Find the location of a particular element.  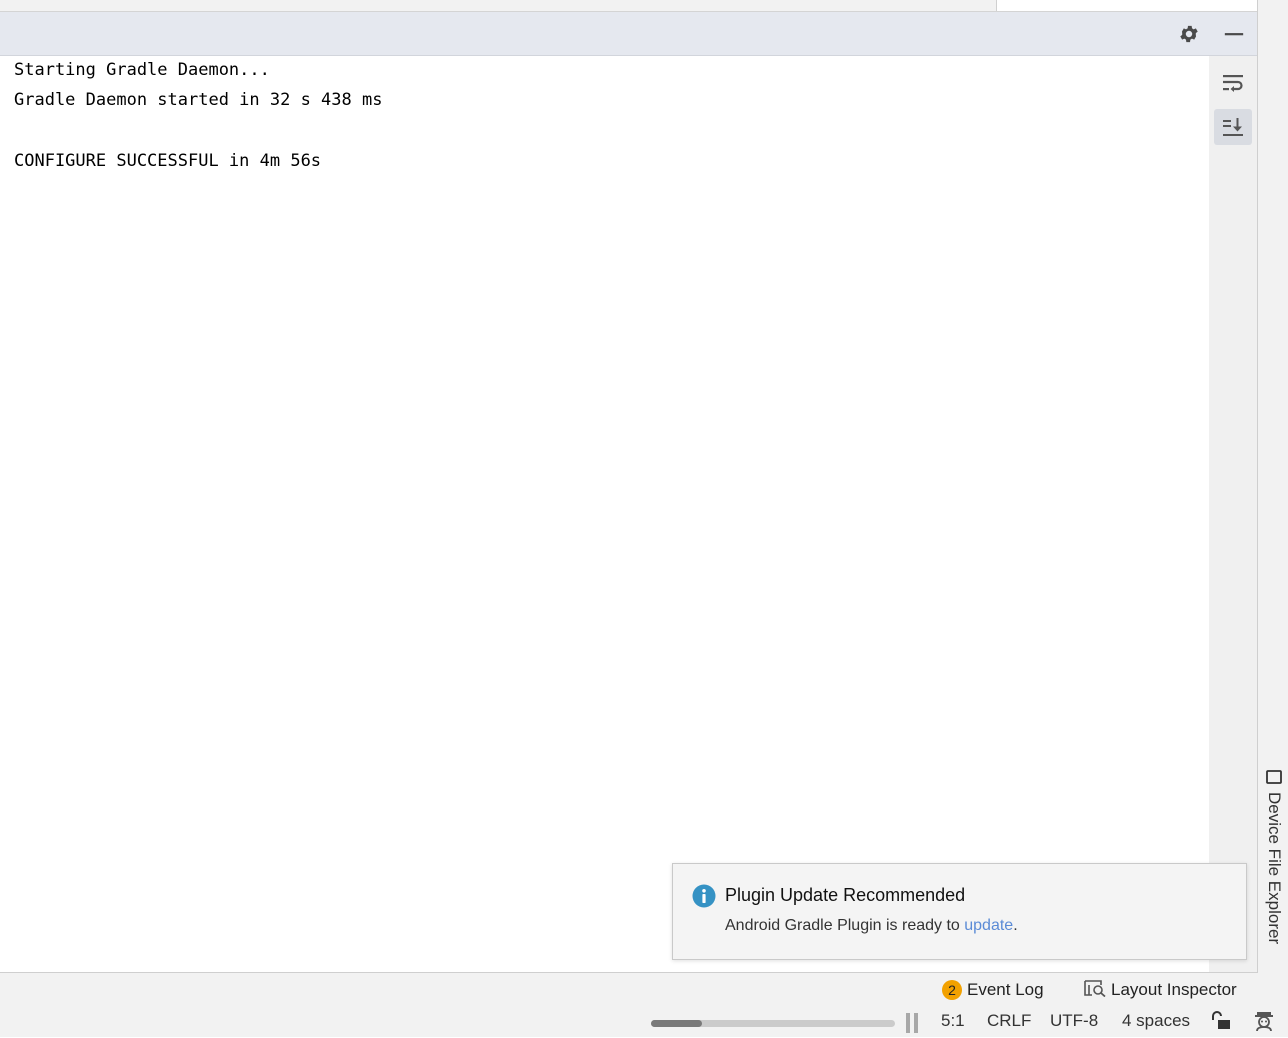

background-task-progress is located at coordinates (773, 1023).